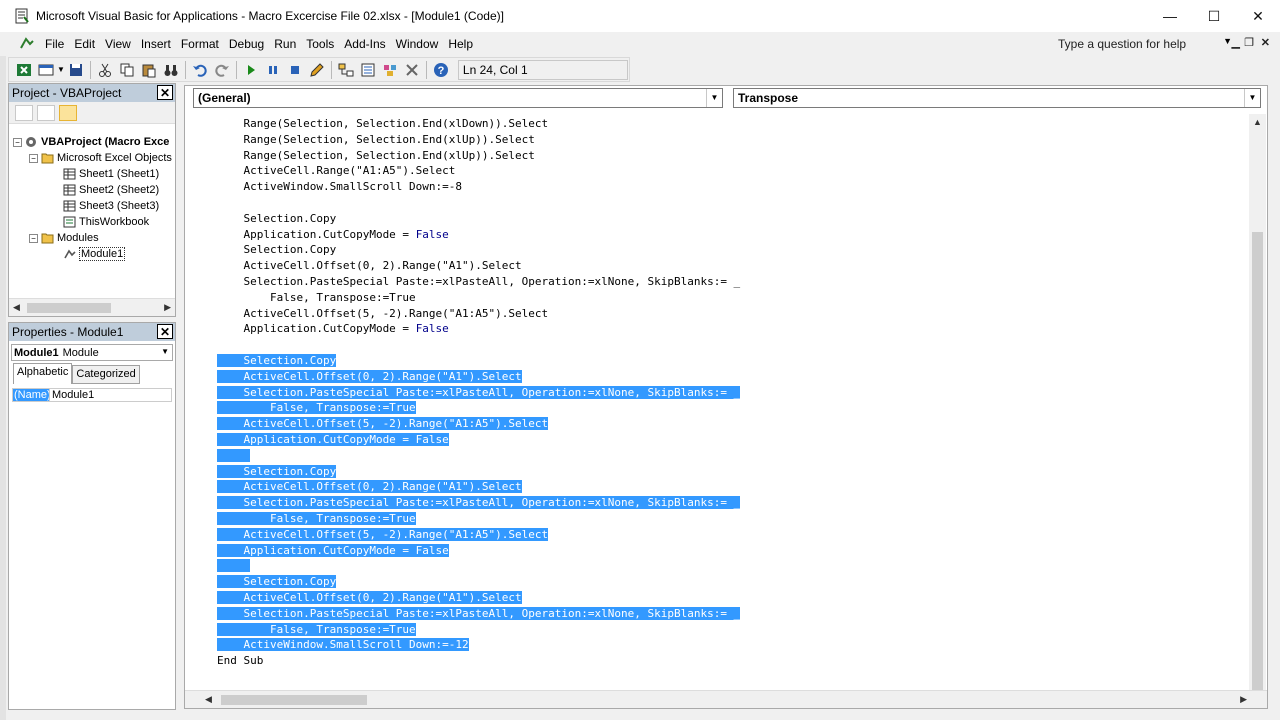 The image size is (1280, 720). Describe the element at coordinates (726, 699) in the screenshot. I see `code-horizontal-scrollbar: ◀ ▶` at that location.